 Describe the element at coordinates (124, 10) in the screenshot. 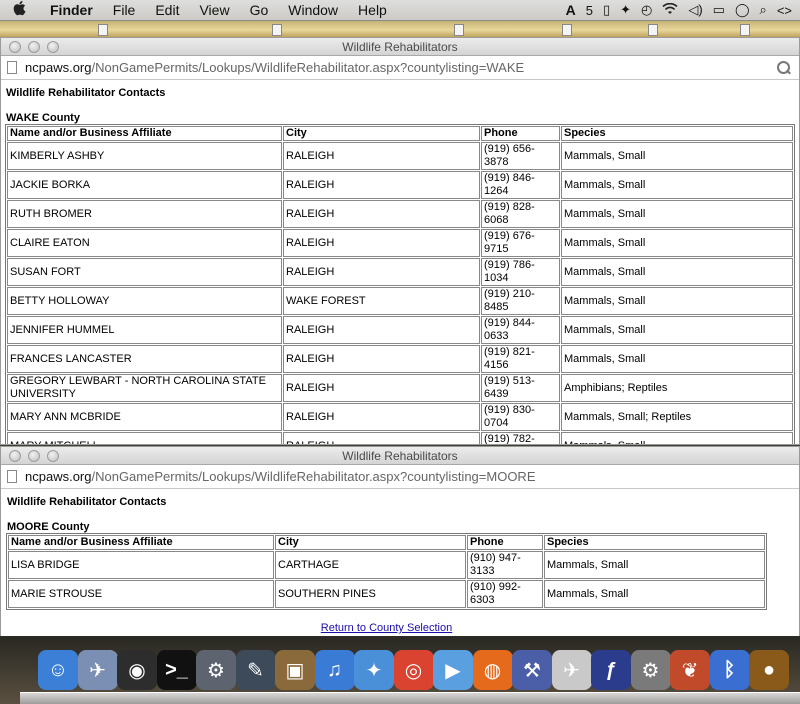

I see `menu-file: File` at that location.